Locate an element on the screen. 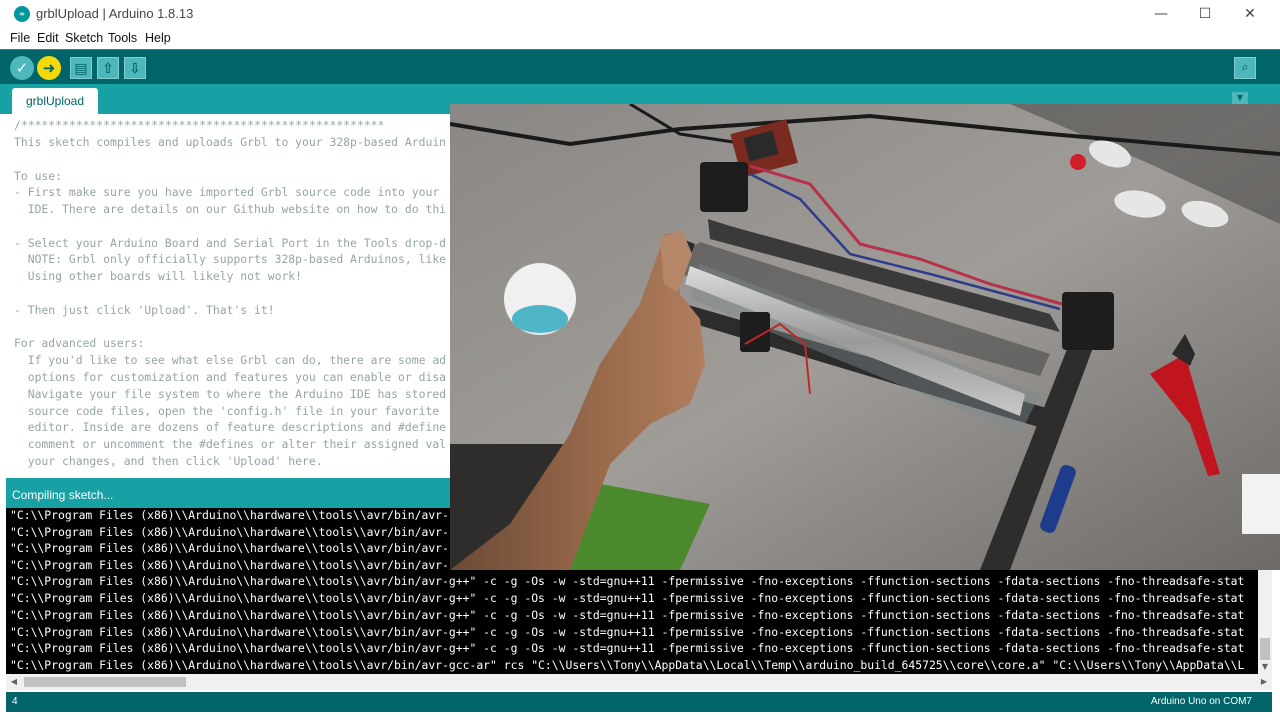 This screenshot has height=720, width=1280. menu-edit: Edit is located at coordinates (48, 38).